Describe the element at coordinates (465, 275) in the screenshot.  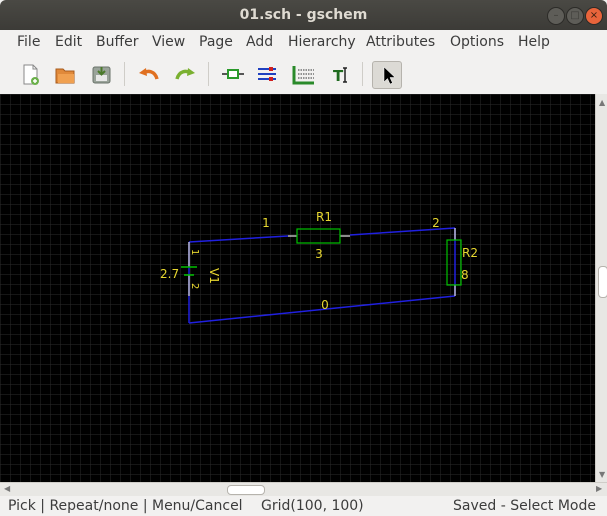
I see `net-label-8: 8` at that location.